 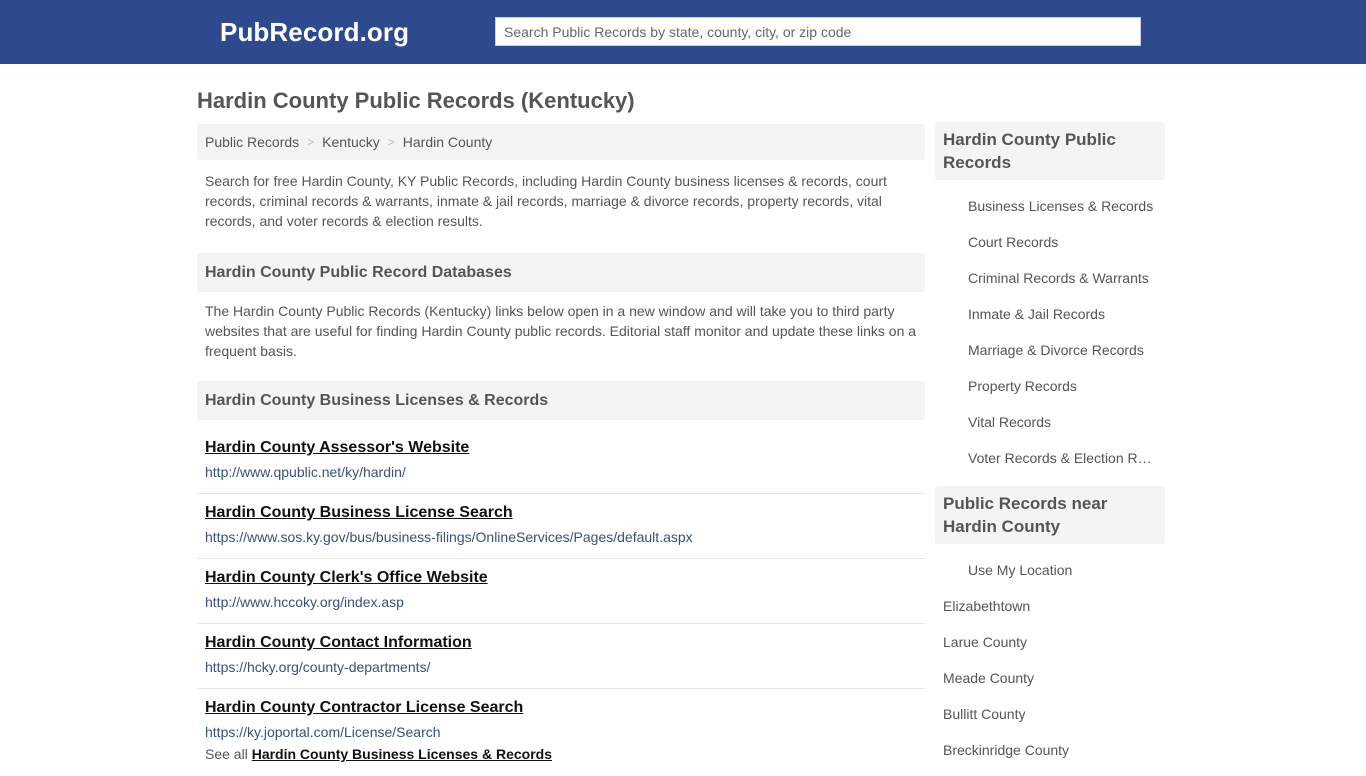 What do you see at coordinates (1063, 458) in the screenshot?
I see `sidebar-link: Voter Records & Election Results` at bounding box center [1063, 458].